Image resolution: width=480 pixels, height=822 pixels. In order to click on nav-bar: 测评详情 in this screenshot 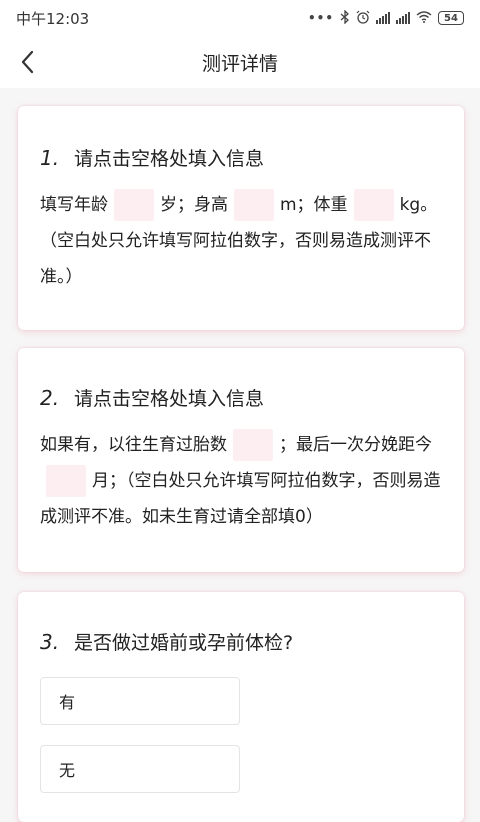, I will do `click(240, 62)`.